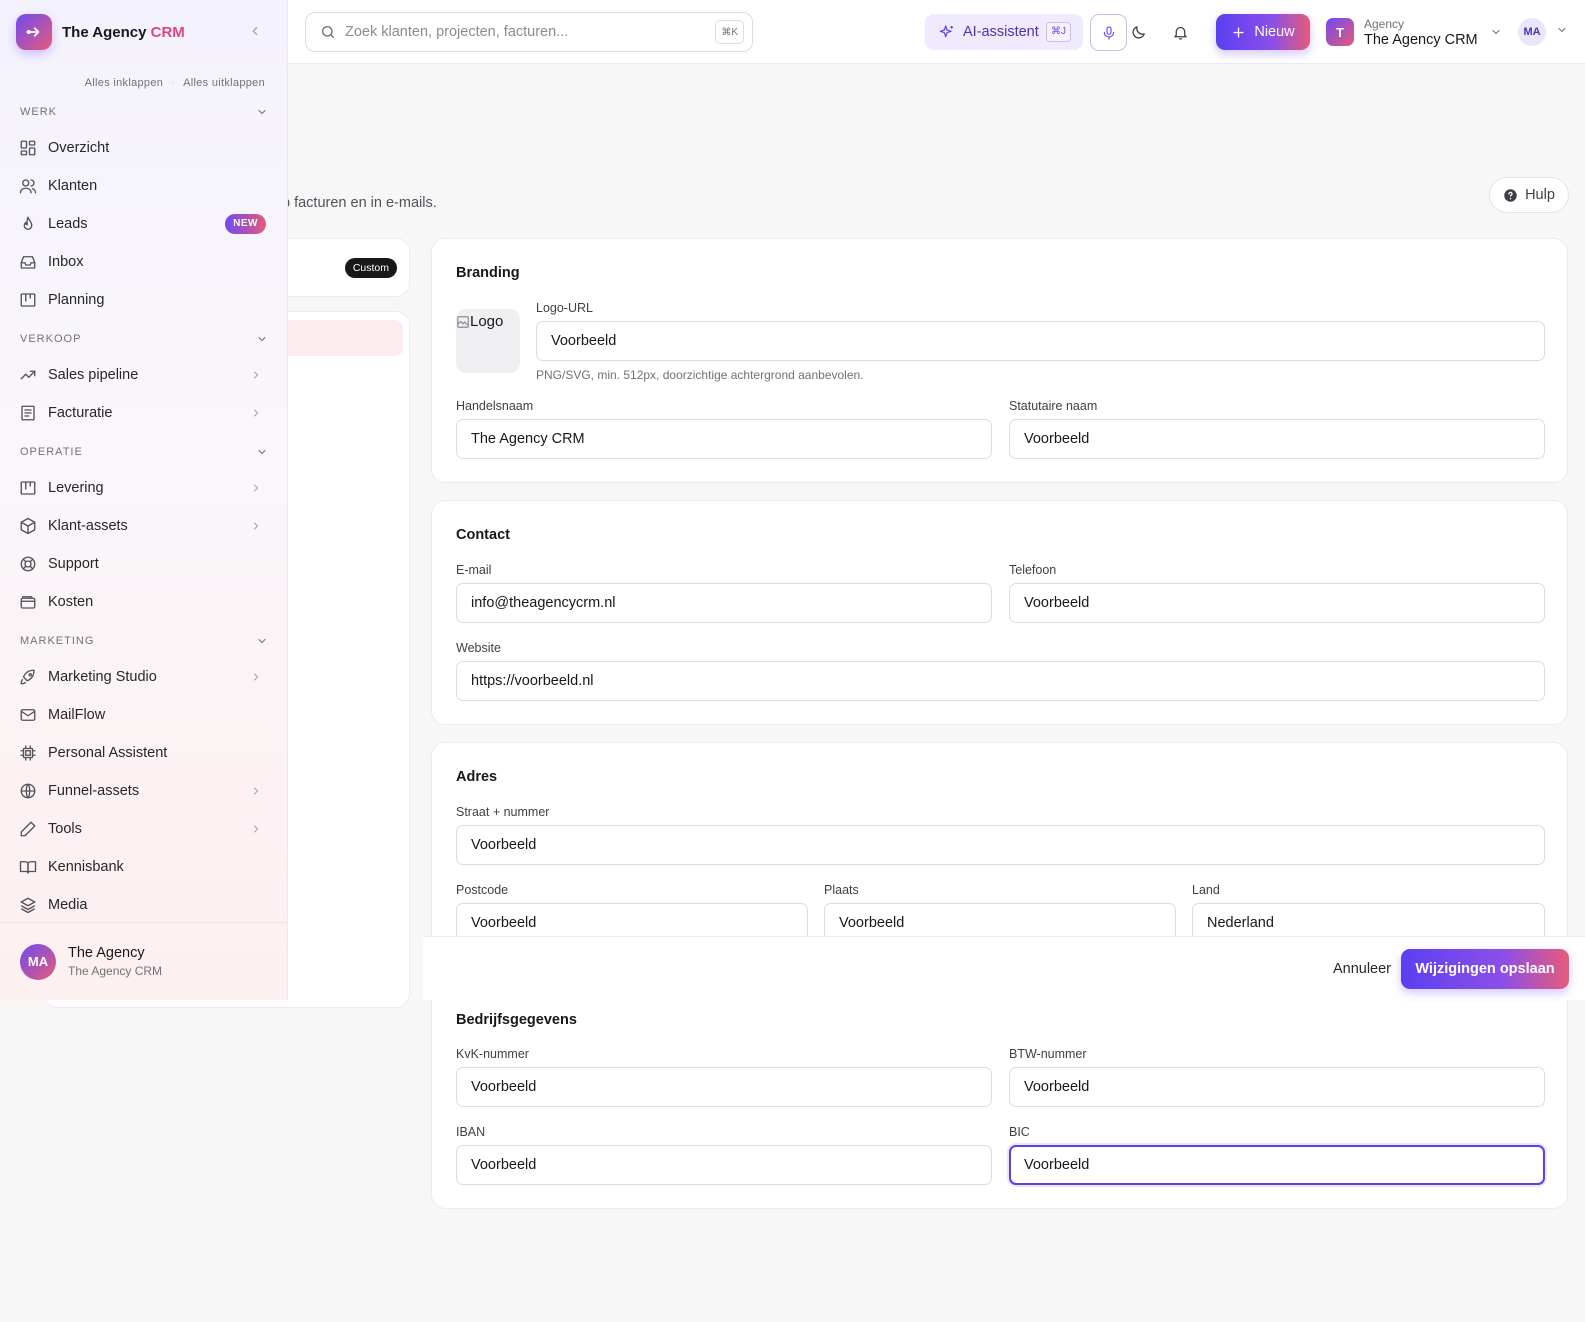 This screenshot has height=1322, width=1585. Describe the element at coordinates (71, 602) in the screenshot. I see `sidebar-item-label: Kosten` at that location.